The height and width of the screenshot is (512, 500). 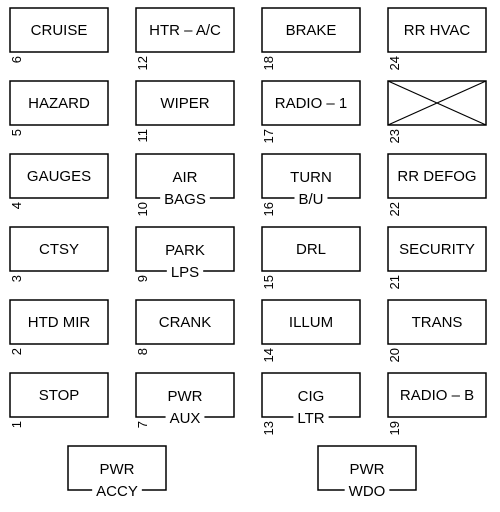 I want to click on fuse-number: 21, so click(x=394, y=282).